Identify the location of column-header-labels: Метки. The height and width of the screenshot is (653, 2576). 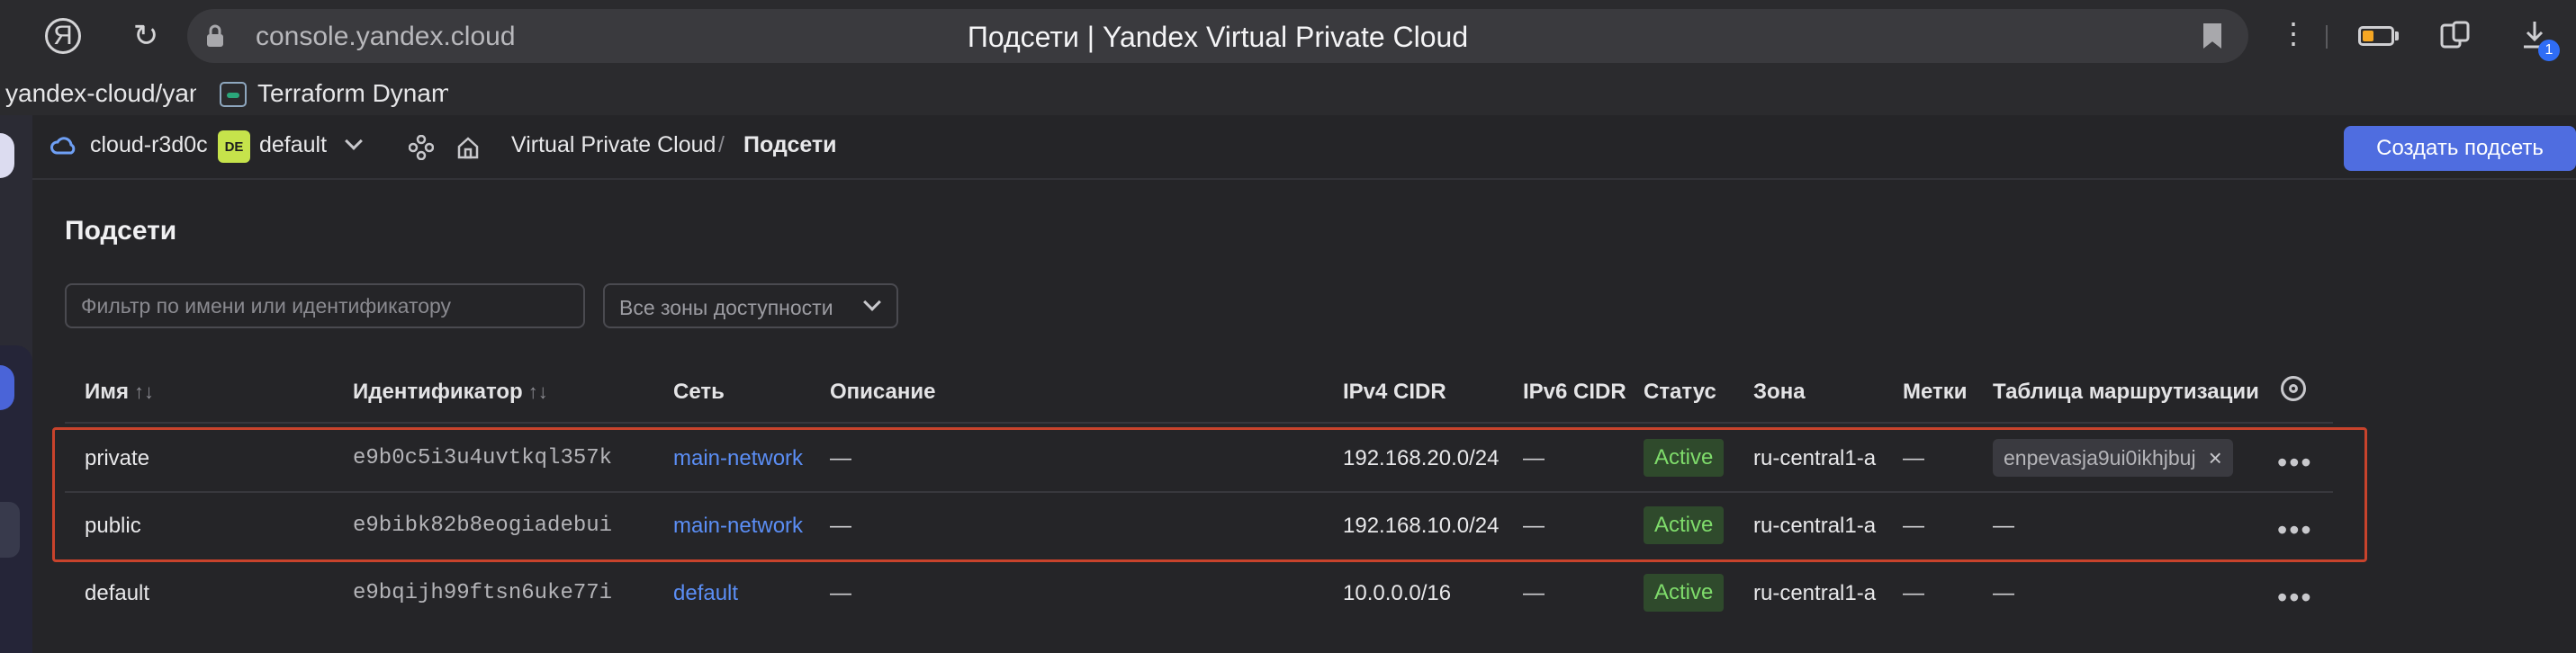
(1935, 392).